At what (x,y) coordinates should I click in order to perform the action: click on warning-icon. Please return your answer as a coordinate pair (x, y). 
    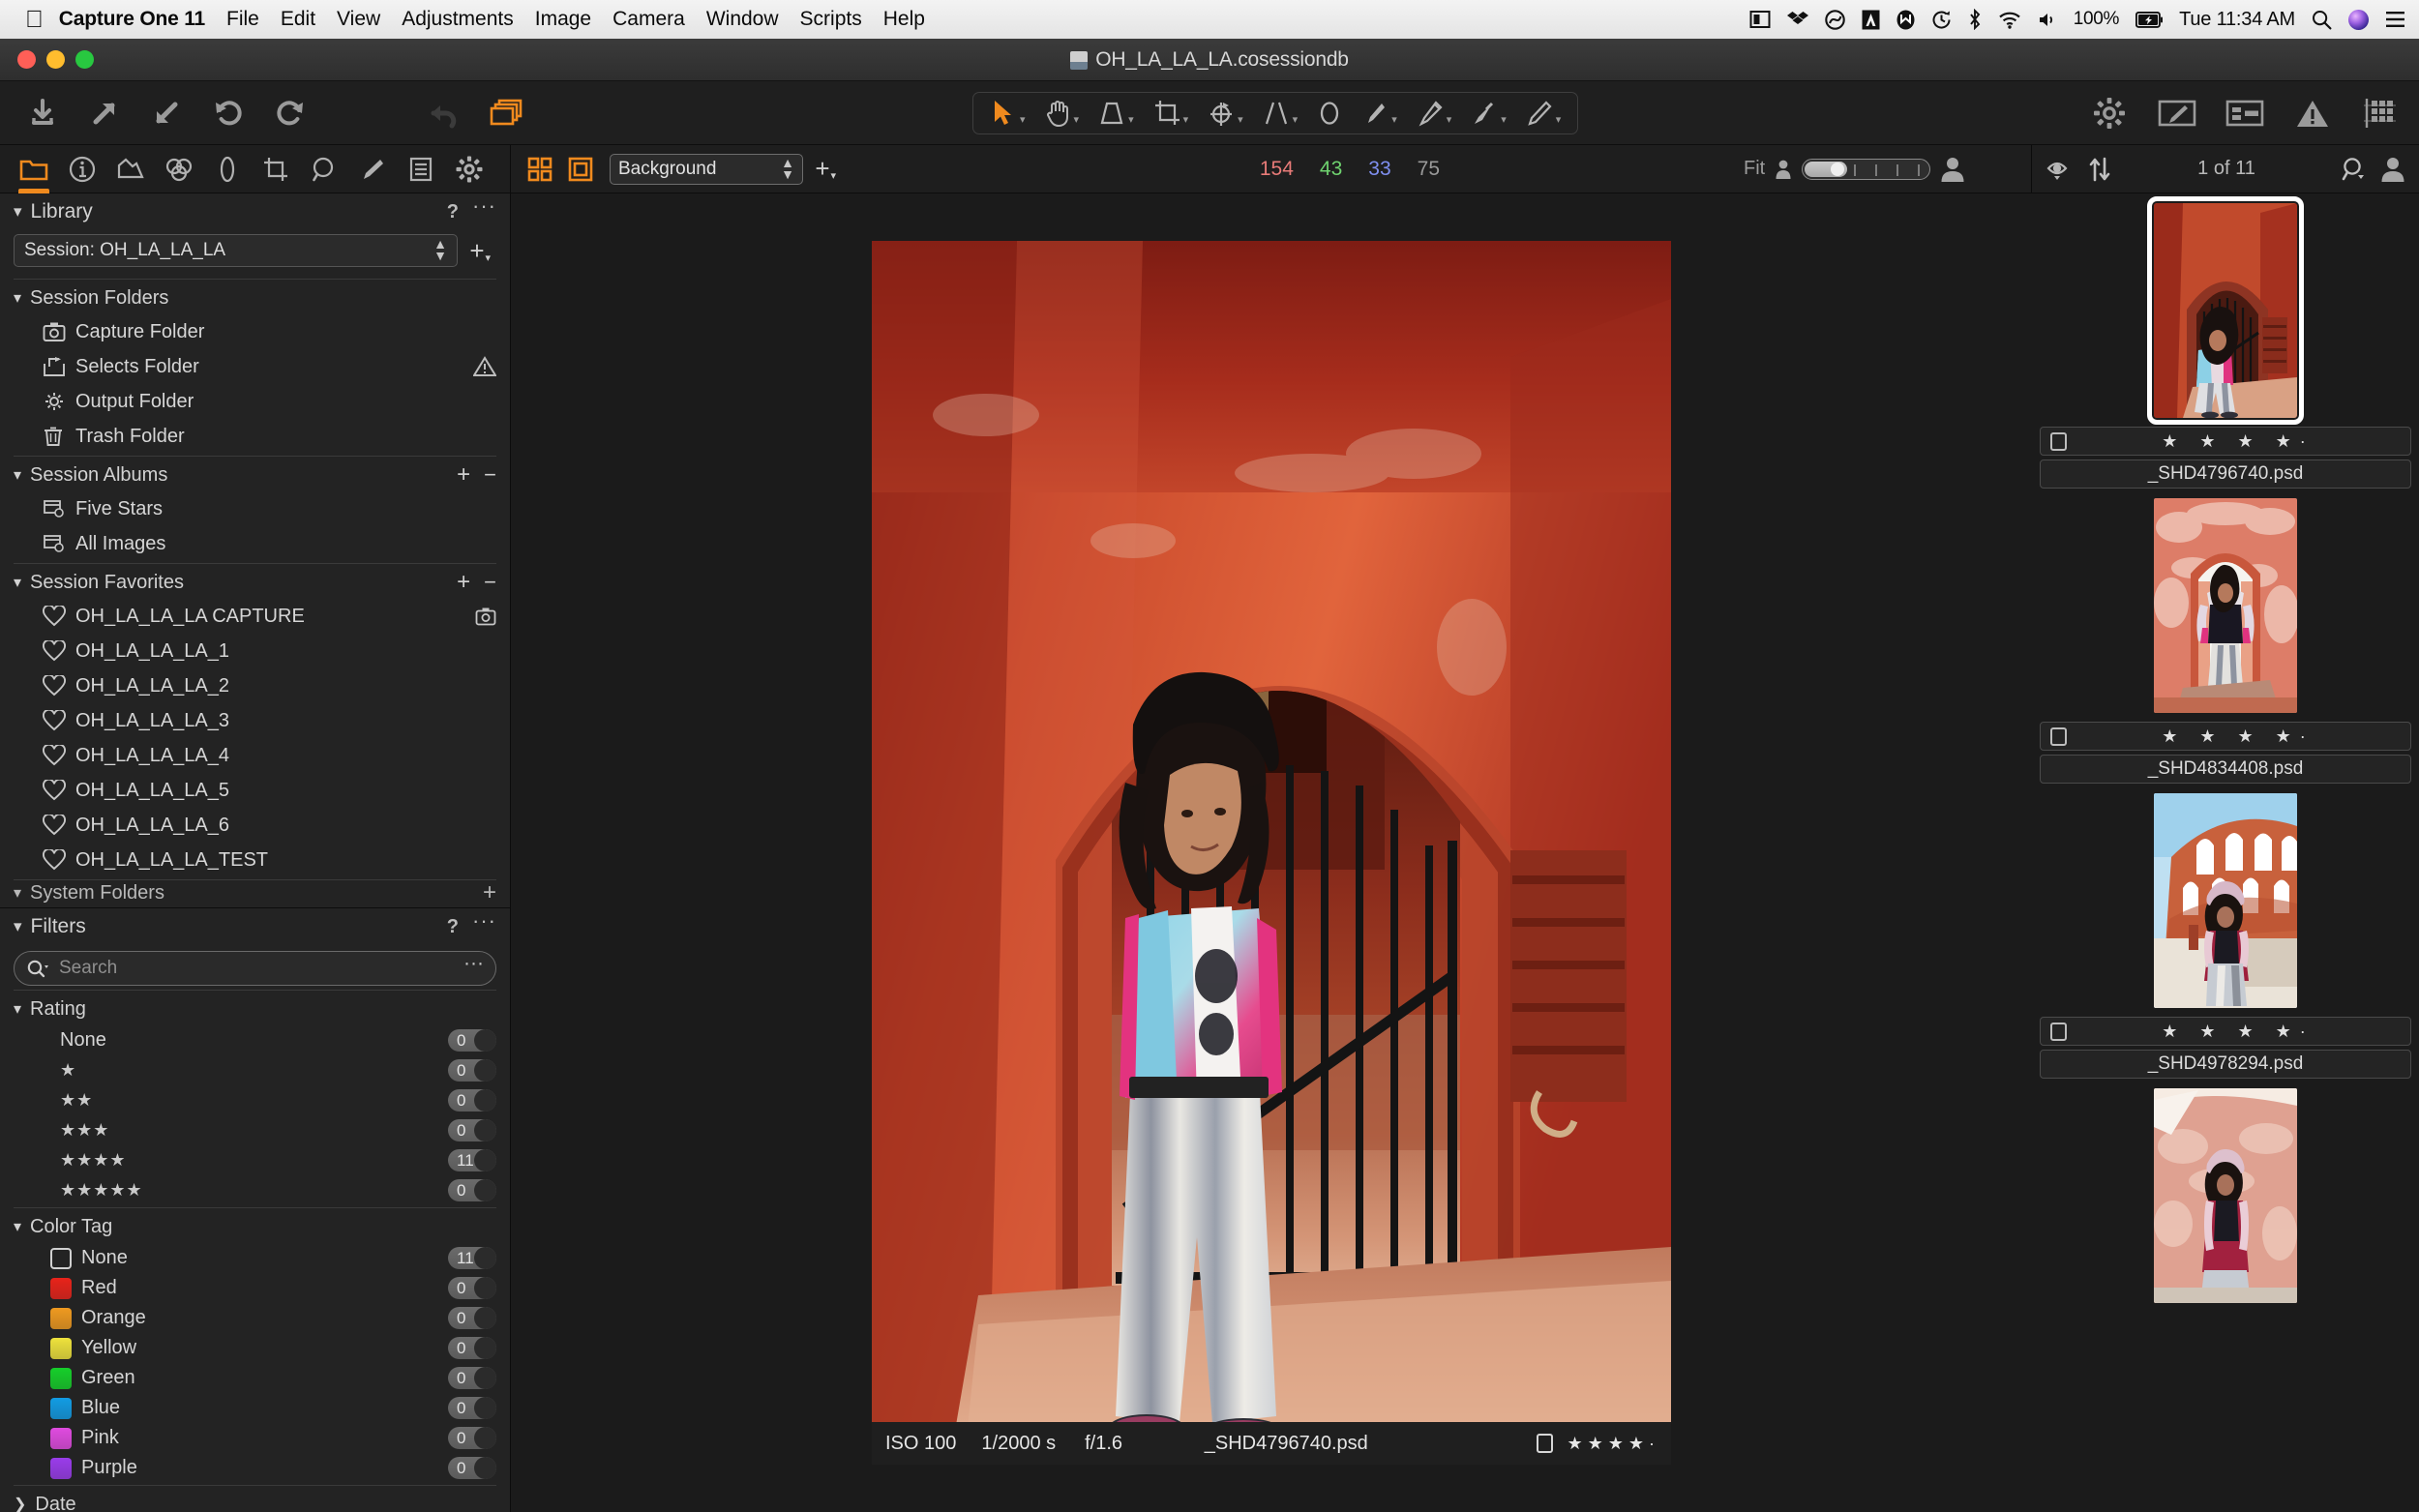
    Looking at the image, I should click on (485, 366).